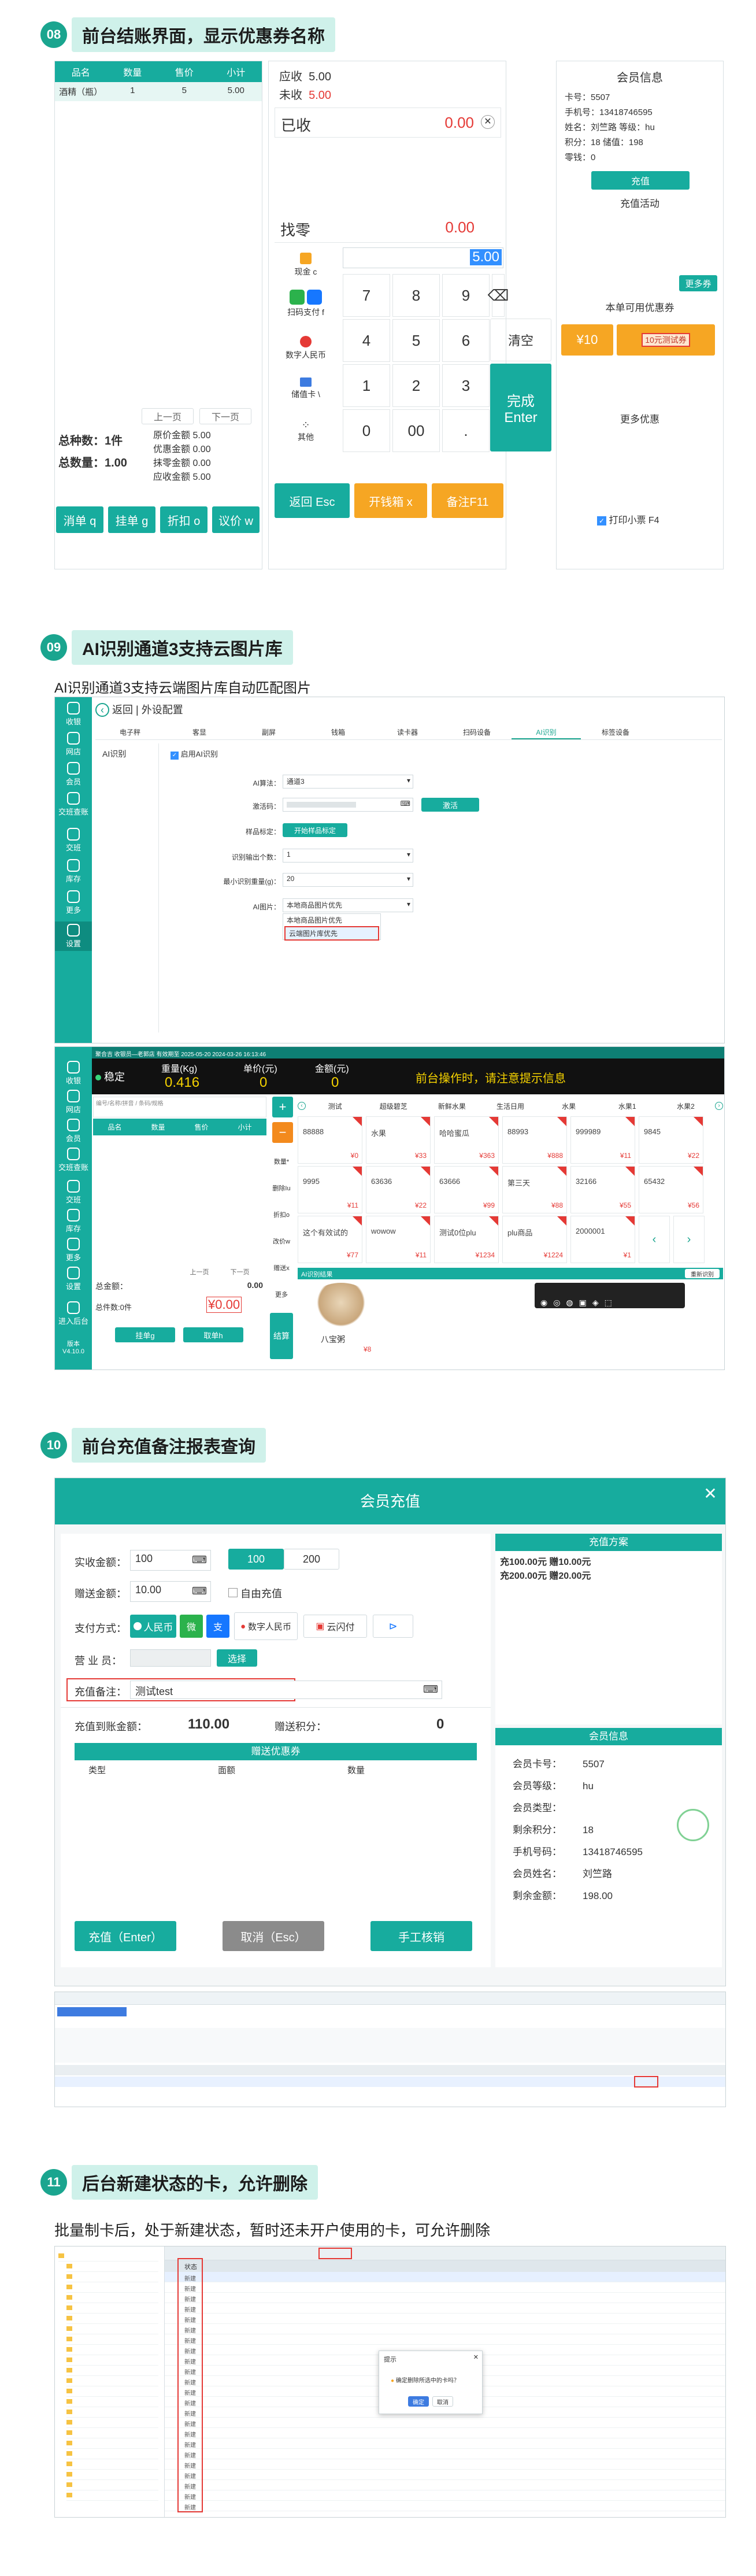  What do you see at coordinates (145, 1334) in the screenshot?
I see `hang-button: 挂单g` at bounding box center [145, 1334].